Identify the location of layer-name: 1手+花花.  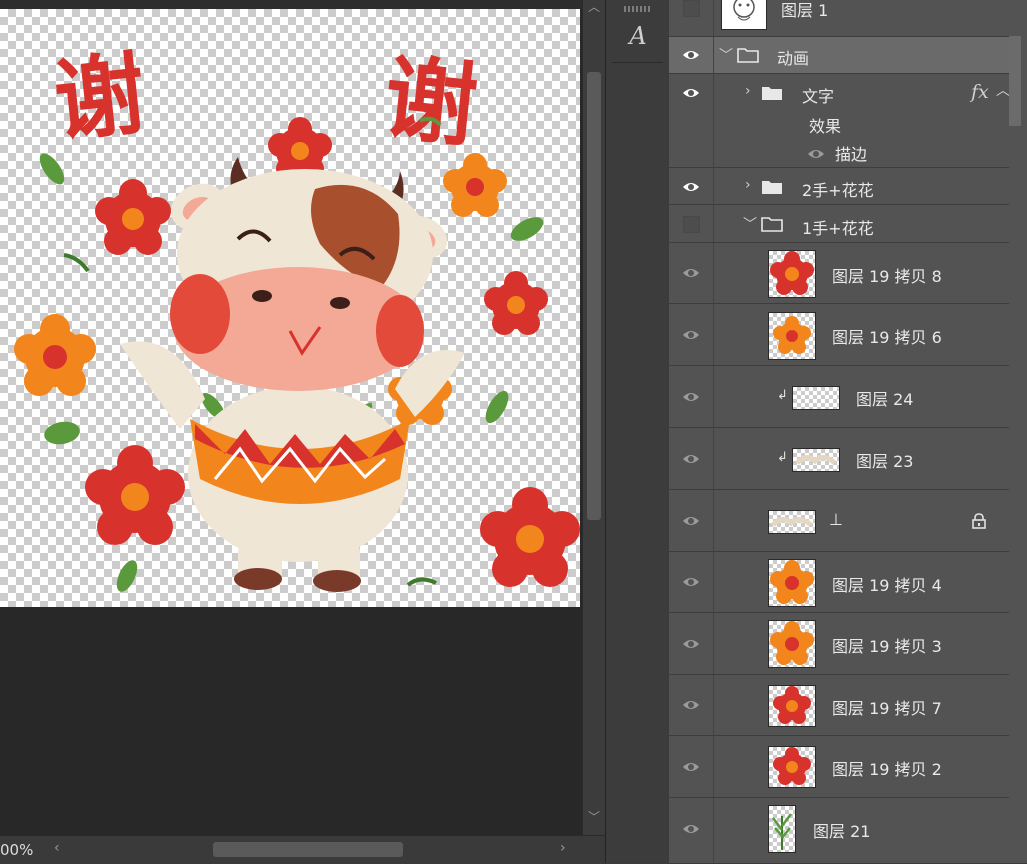
(838, 227).